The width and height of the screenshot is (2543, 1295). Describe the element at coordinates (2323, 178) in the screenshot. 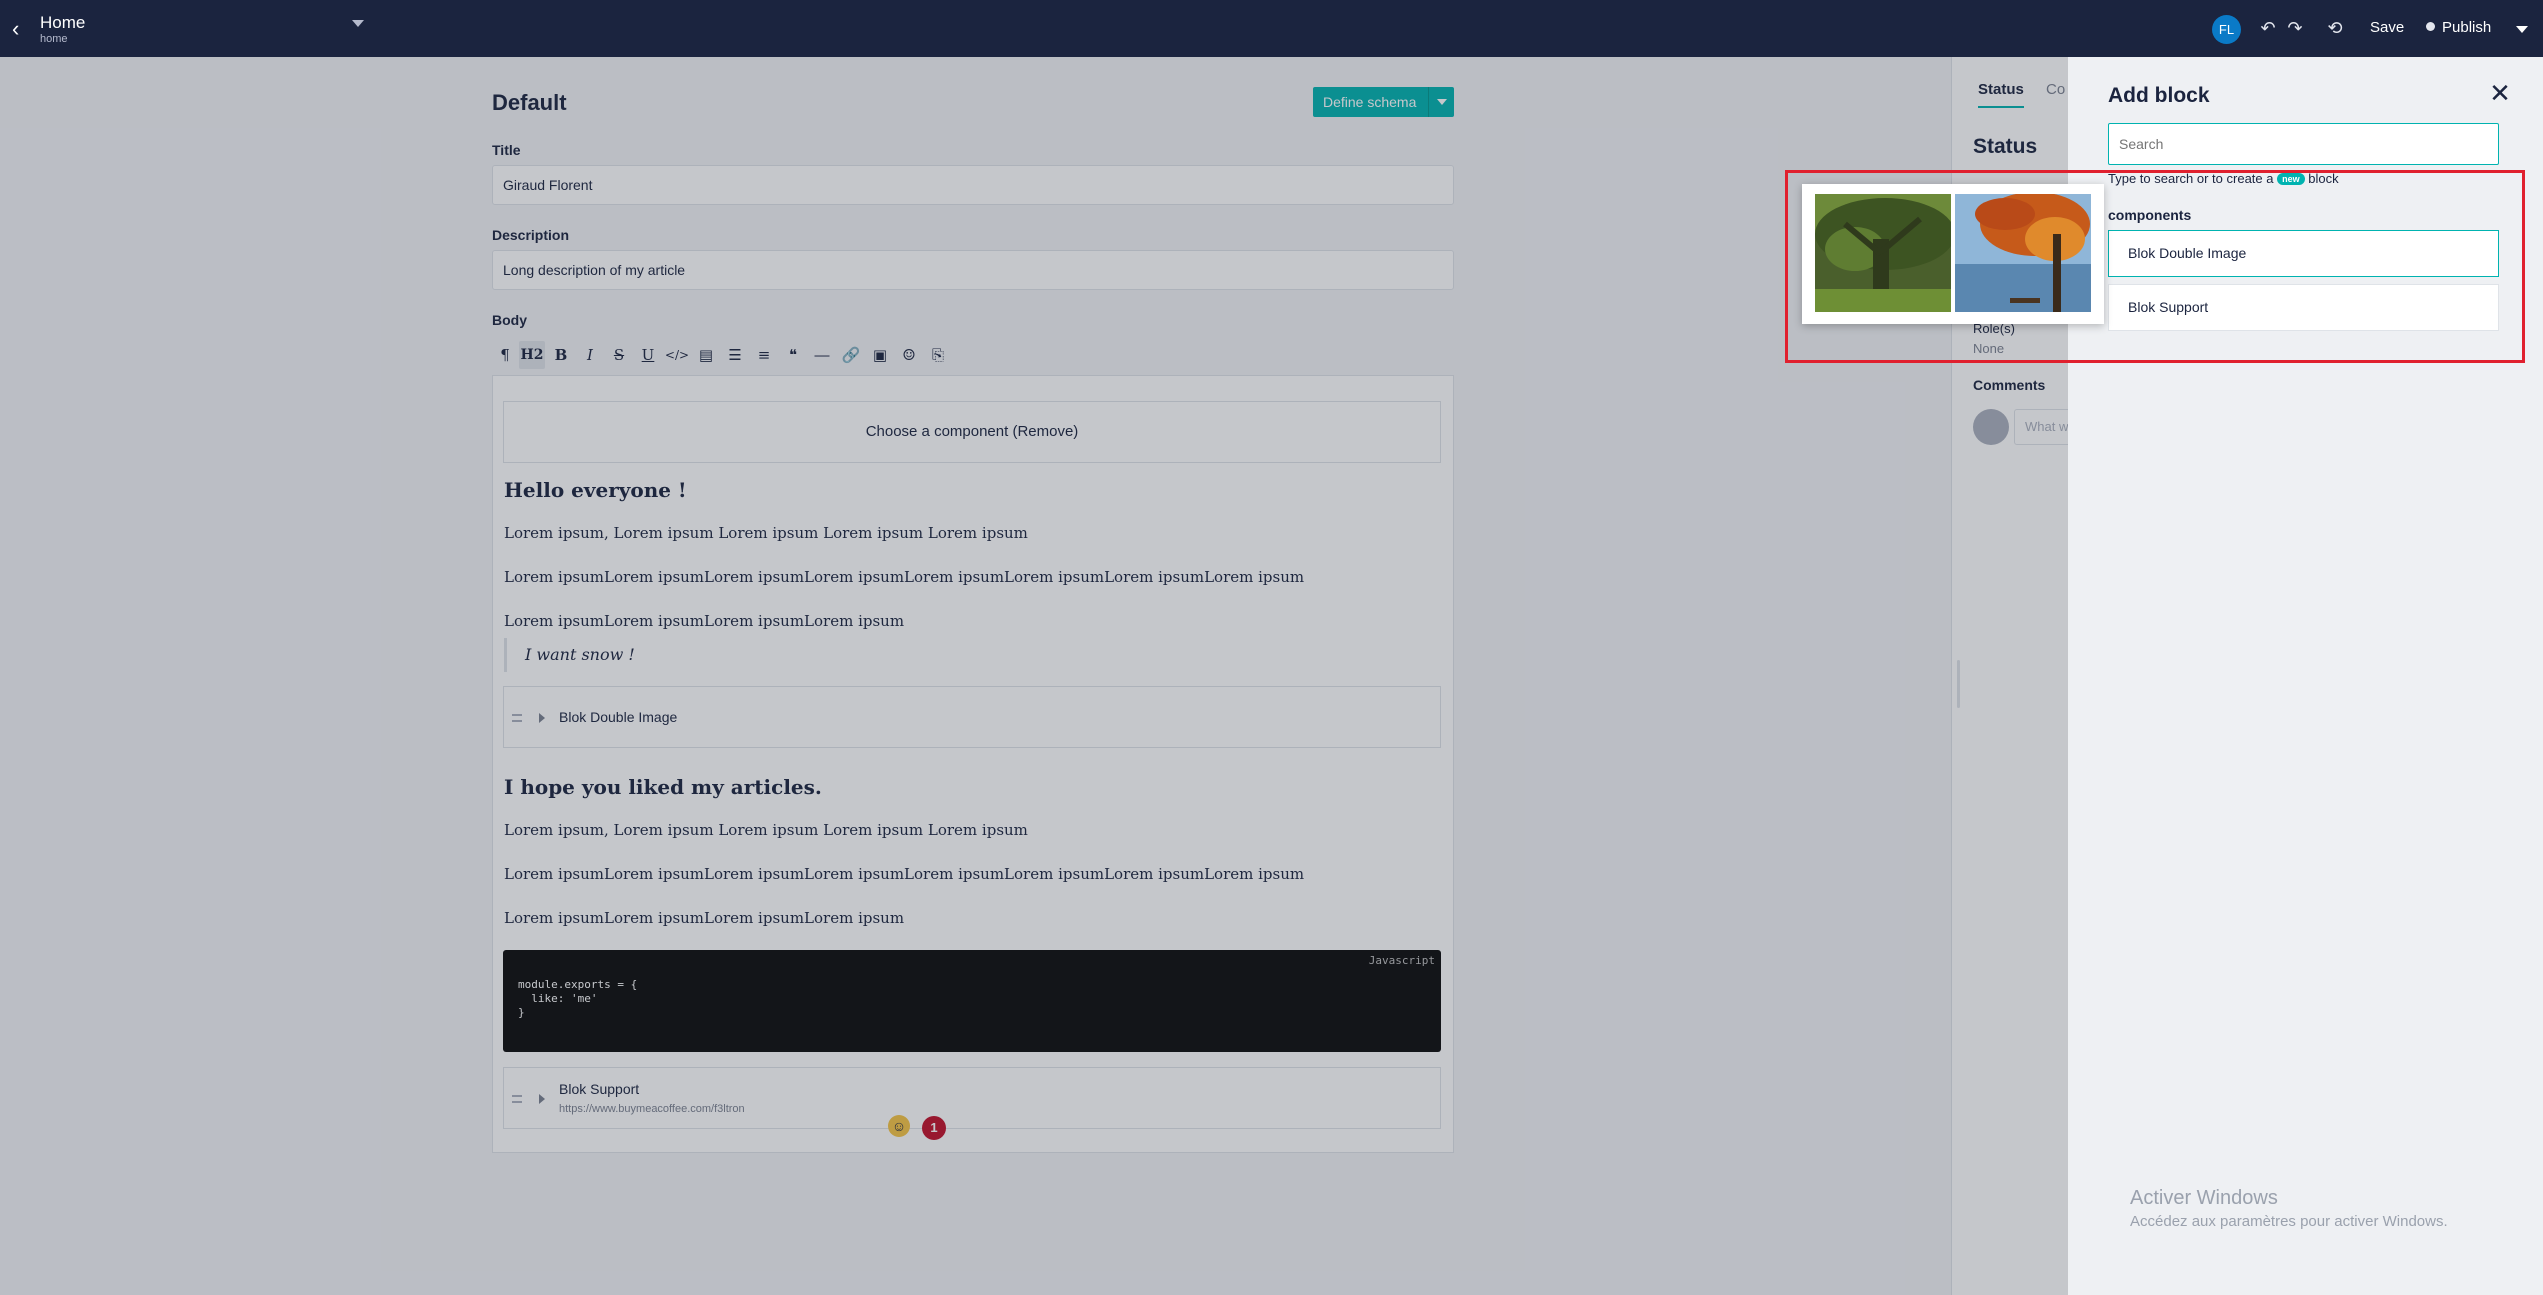

I see `hint-text-after: block` at that location.